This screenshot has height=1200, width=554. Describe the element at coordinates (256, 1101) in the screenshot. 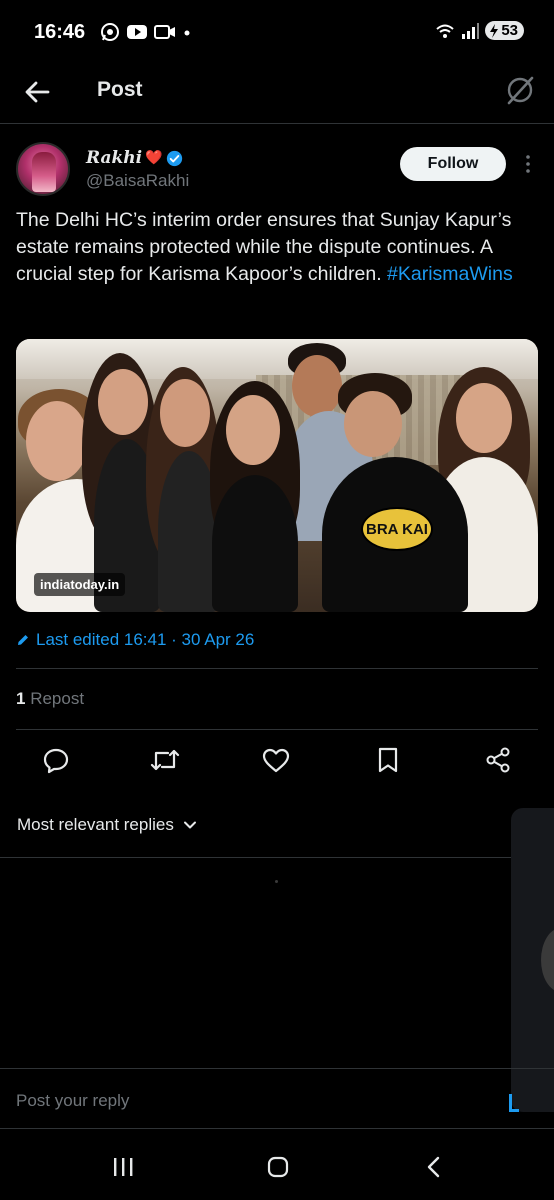

I see `reply-input` at that location.